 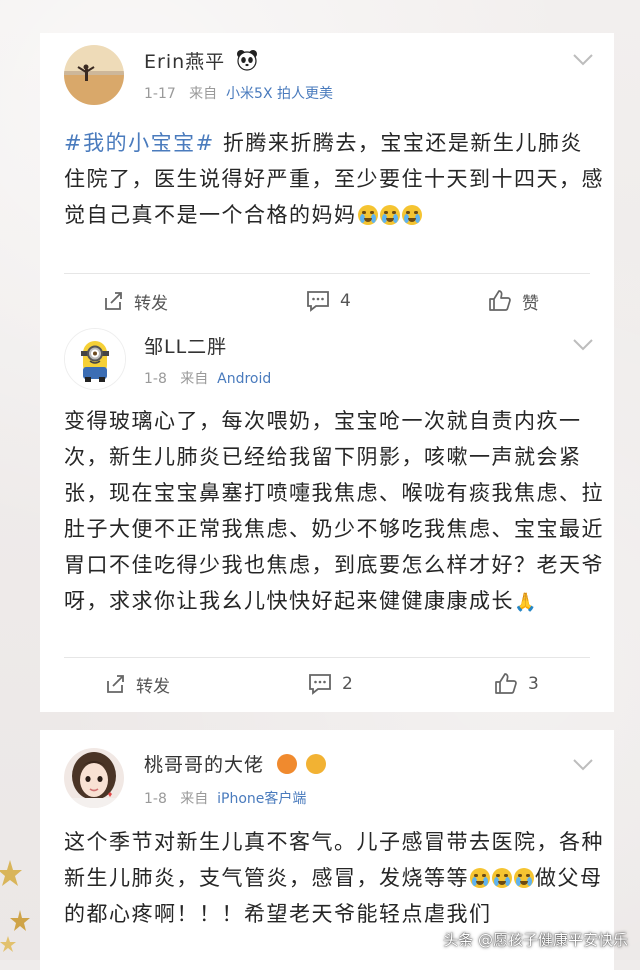 What do you see at coordinates (347, 684) in the screenshot?
I see `comment-count: 2` at bounding box center [347, 684].